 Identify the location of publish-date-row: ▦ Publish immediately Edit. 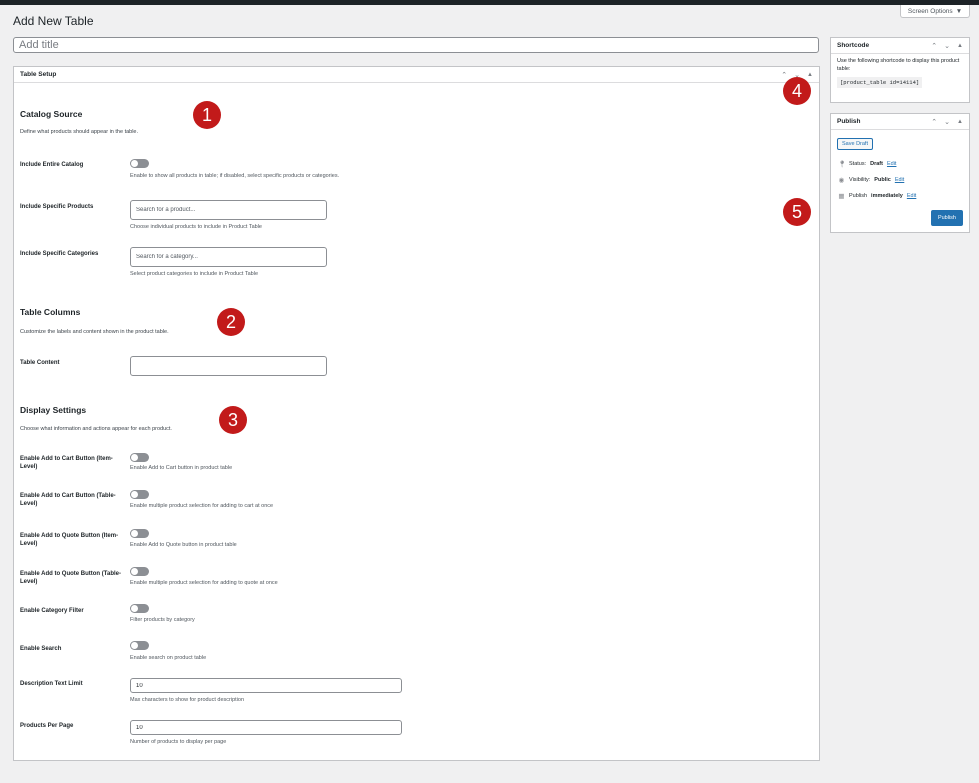
(877, 196).